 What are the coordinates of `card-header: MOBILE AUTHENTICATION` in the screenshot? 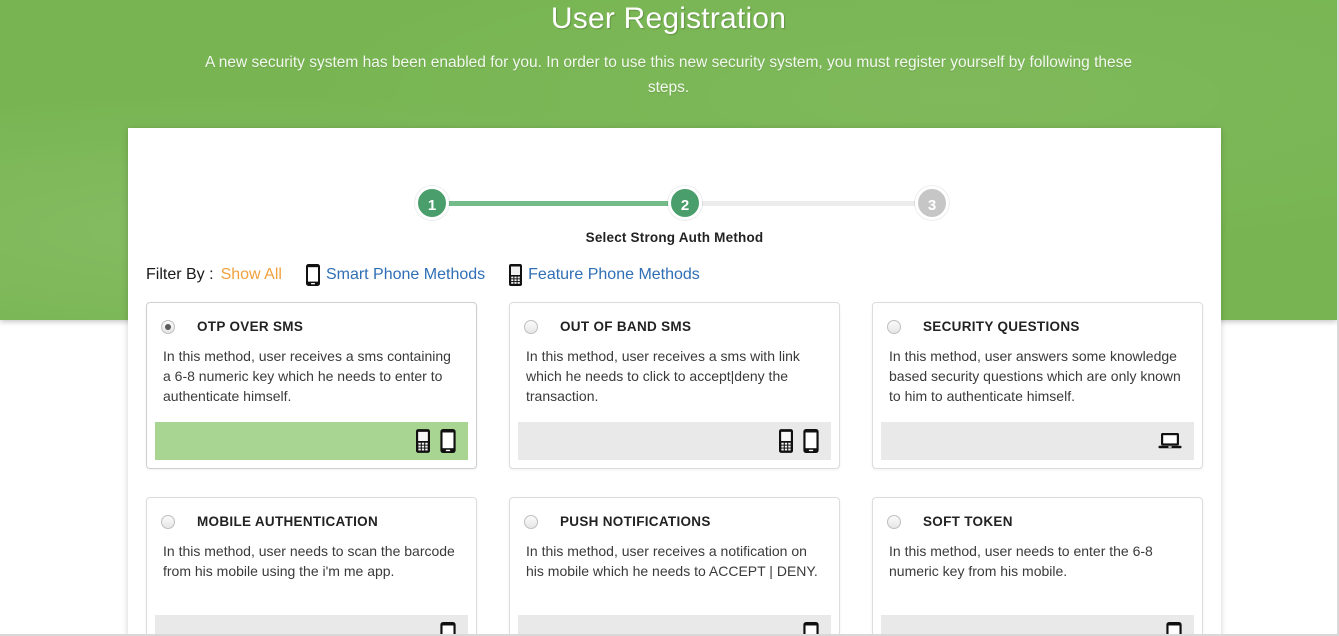 It's located at (311, 514).